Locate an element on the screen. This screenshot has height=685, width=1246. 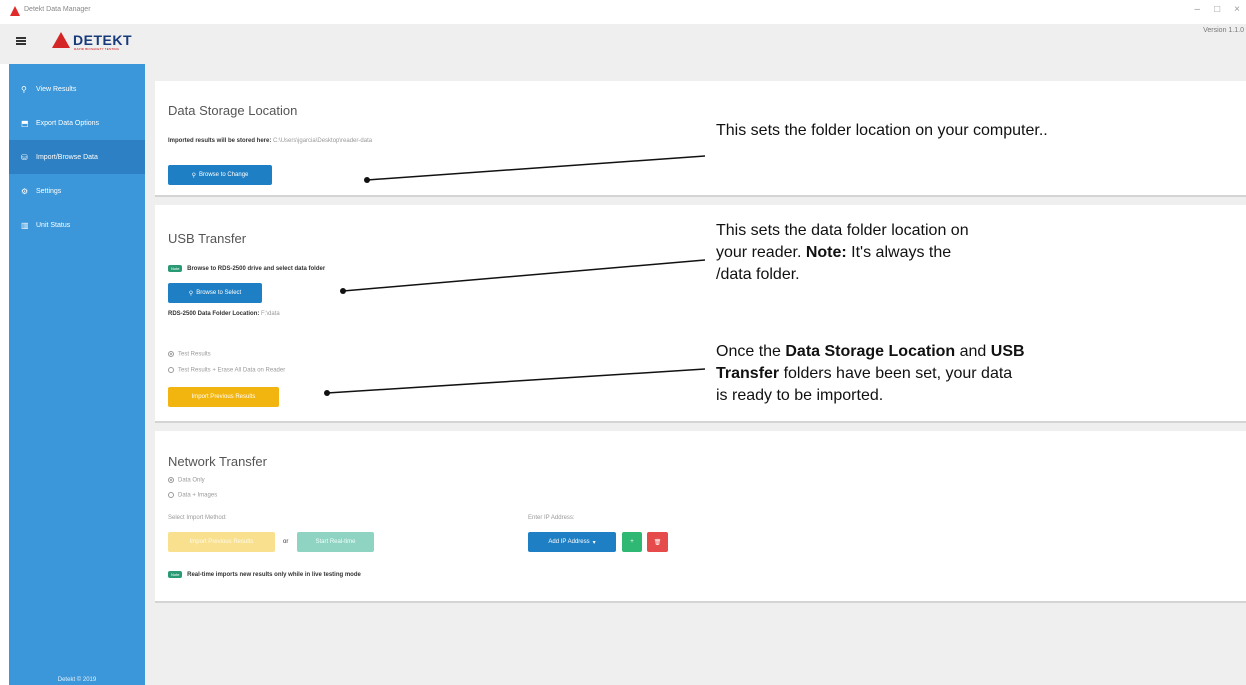
sidebar-item-label: Settings is located at coordinates (49, 191).